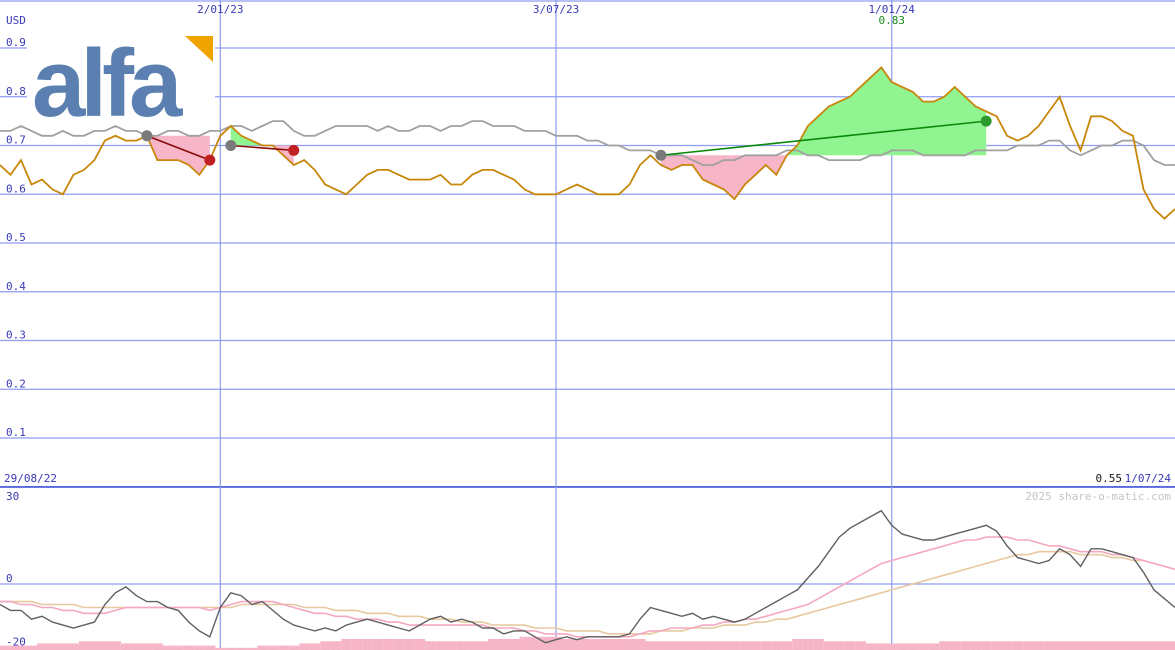 Image resolution: width=1175 pixels, height=650 pixels. Describe the element at coordinates (1148, 478) in the screenshot. I see `end-date-label: 1/07/24` at that location.